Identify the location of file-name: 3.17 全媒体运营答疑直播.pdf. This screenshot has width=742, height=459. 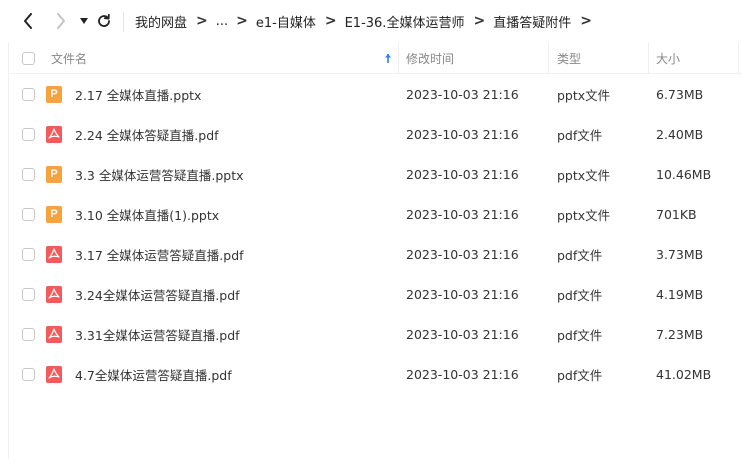
(159, 254).